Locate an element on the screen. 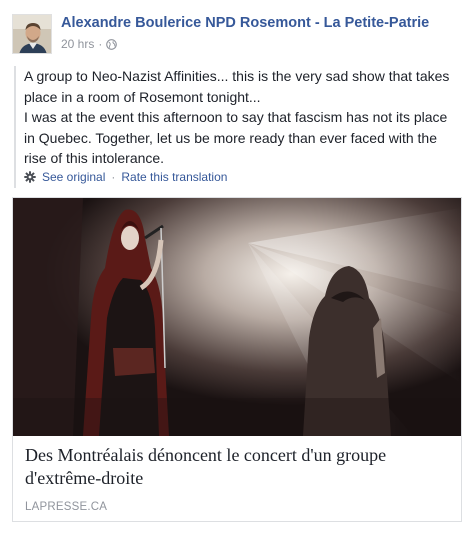 The image size is (470, 534). see-original-link: See original is located at coordinates (73, 177).